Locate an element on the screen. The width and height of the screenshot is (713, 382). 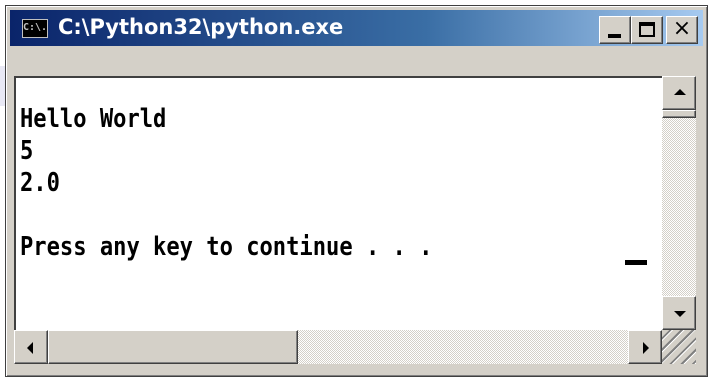
close-button: × is located at coordinates (682, 30).